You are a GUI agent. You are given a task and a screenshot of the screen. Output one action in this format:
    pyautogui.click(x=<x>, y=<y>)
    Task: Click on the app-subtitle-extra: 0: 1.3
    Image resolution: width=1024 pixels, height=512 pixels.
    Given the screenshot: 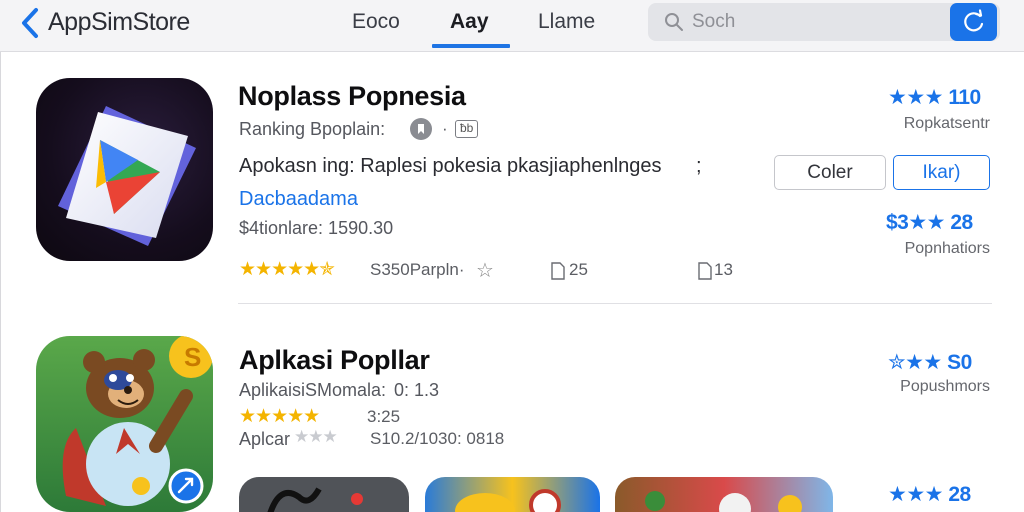 What is the action you would take?
    pyautogui.click(x=417, y=390)
    